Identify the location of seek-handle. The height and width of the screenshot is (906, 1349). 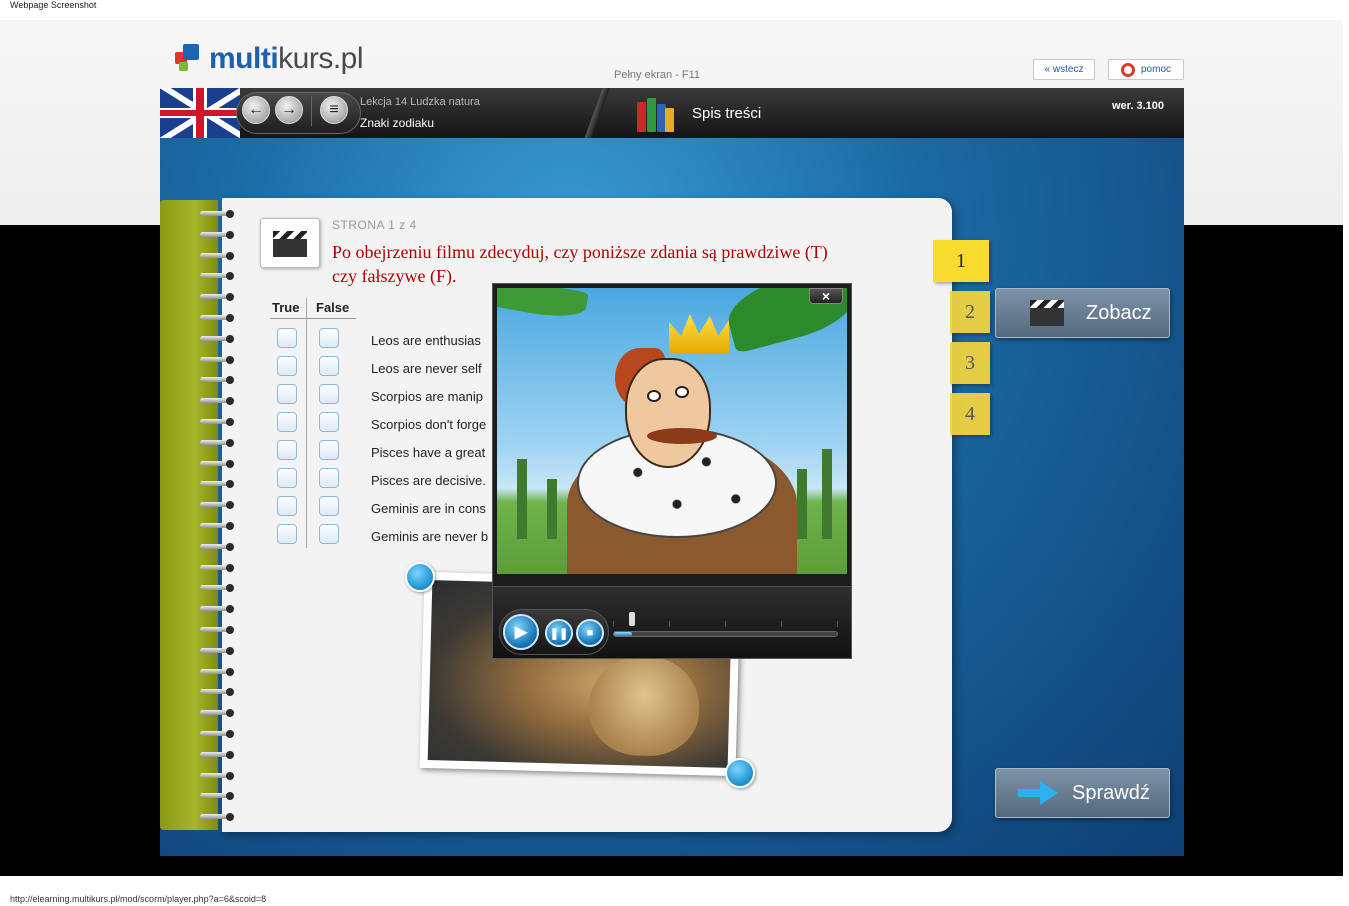
(631, 619).